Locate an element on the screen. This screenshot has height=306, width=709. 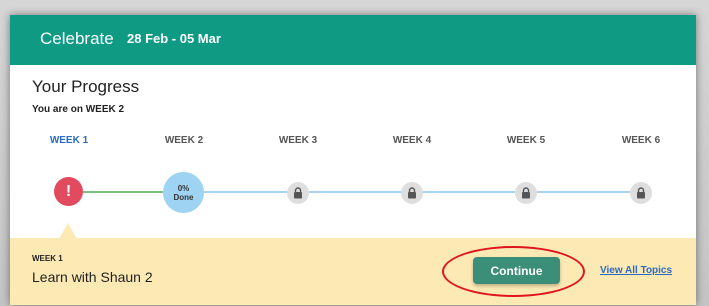
selected-week-label: WEEK 1 is located at coordinates (47, 258).